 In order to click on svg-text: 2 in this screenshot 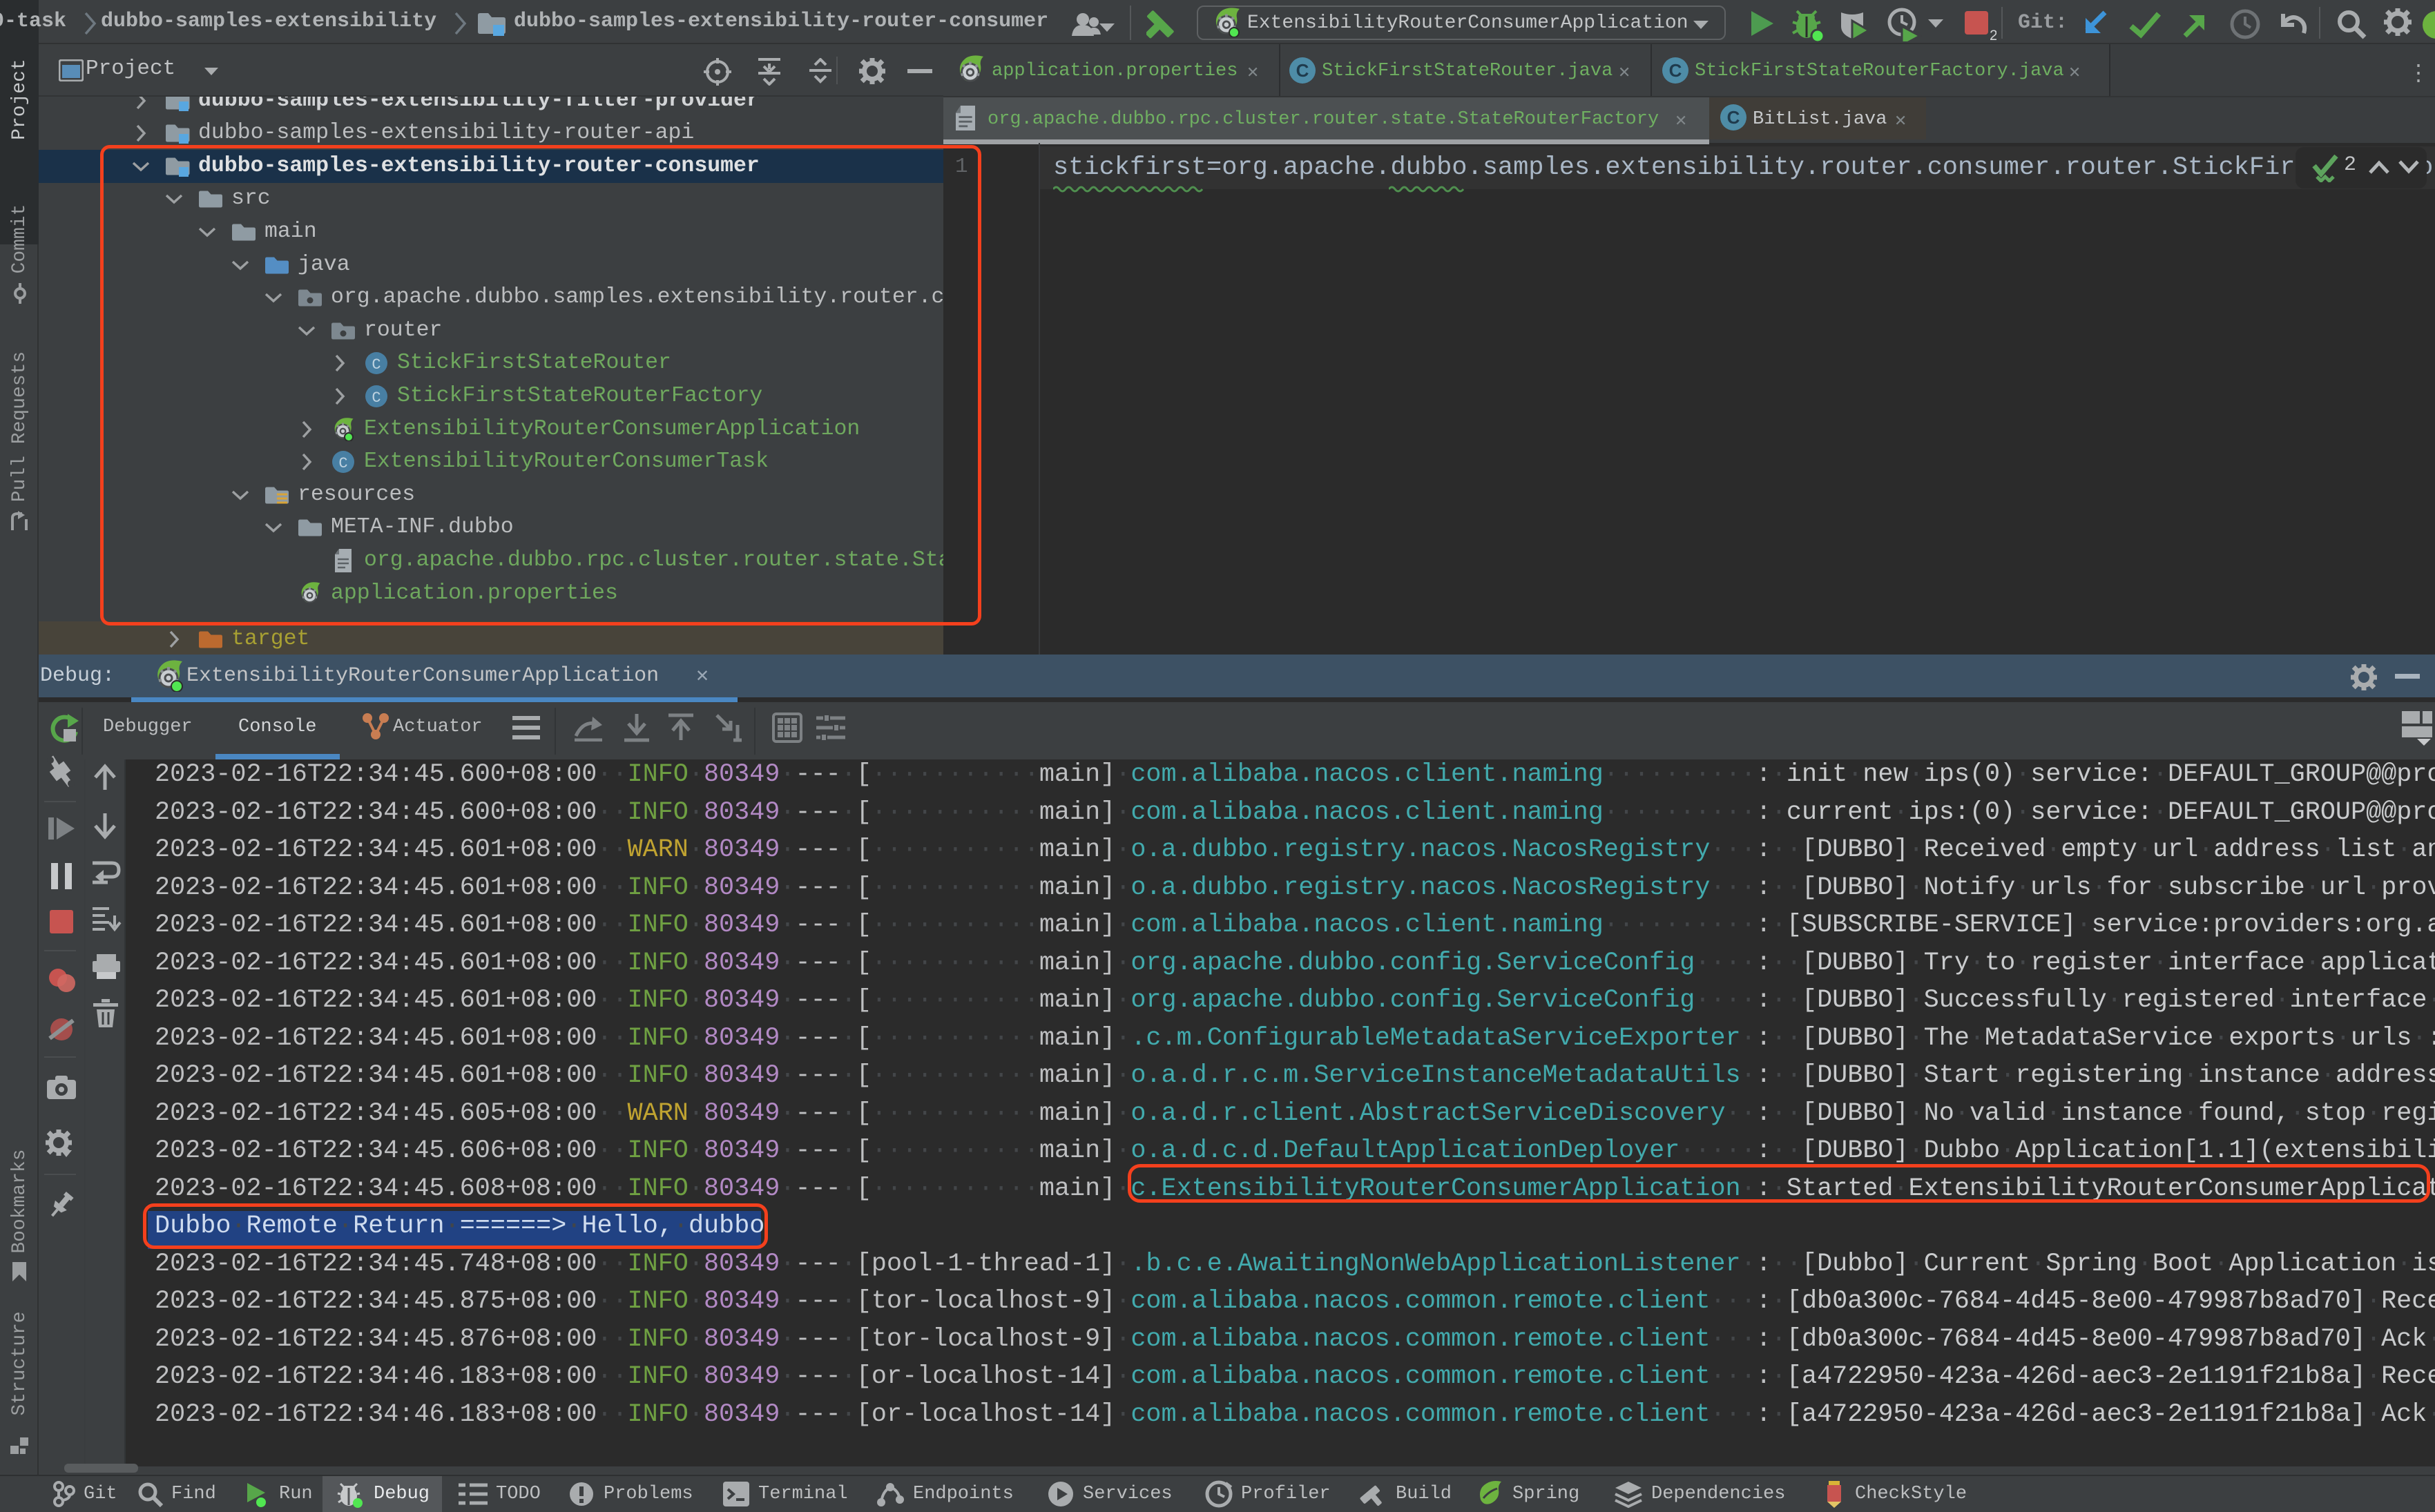, I will do `click(1993, 34)`.